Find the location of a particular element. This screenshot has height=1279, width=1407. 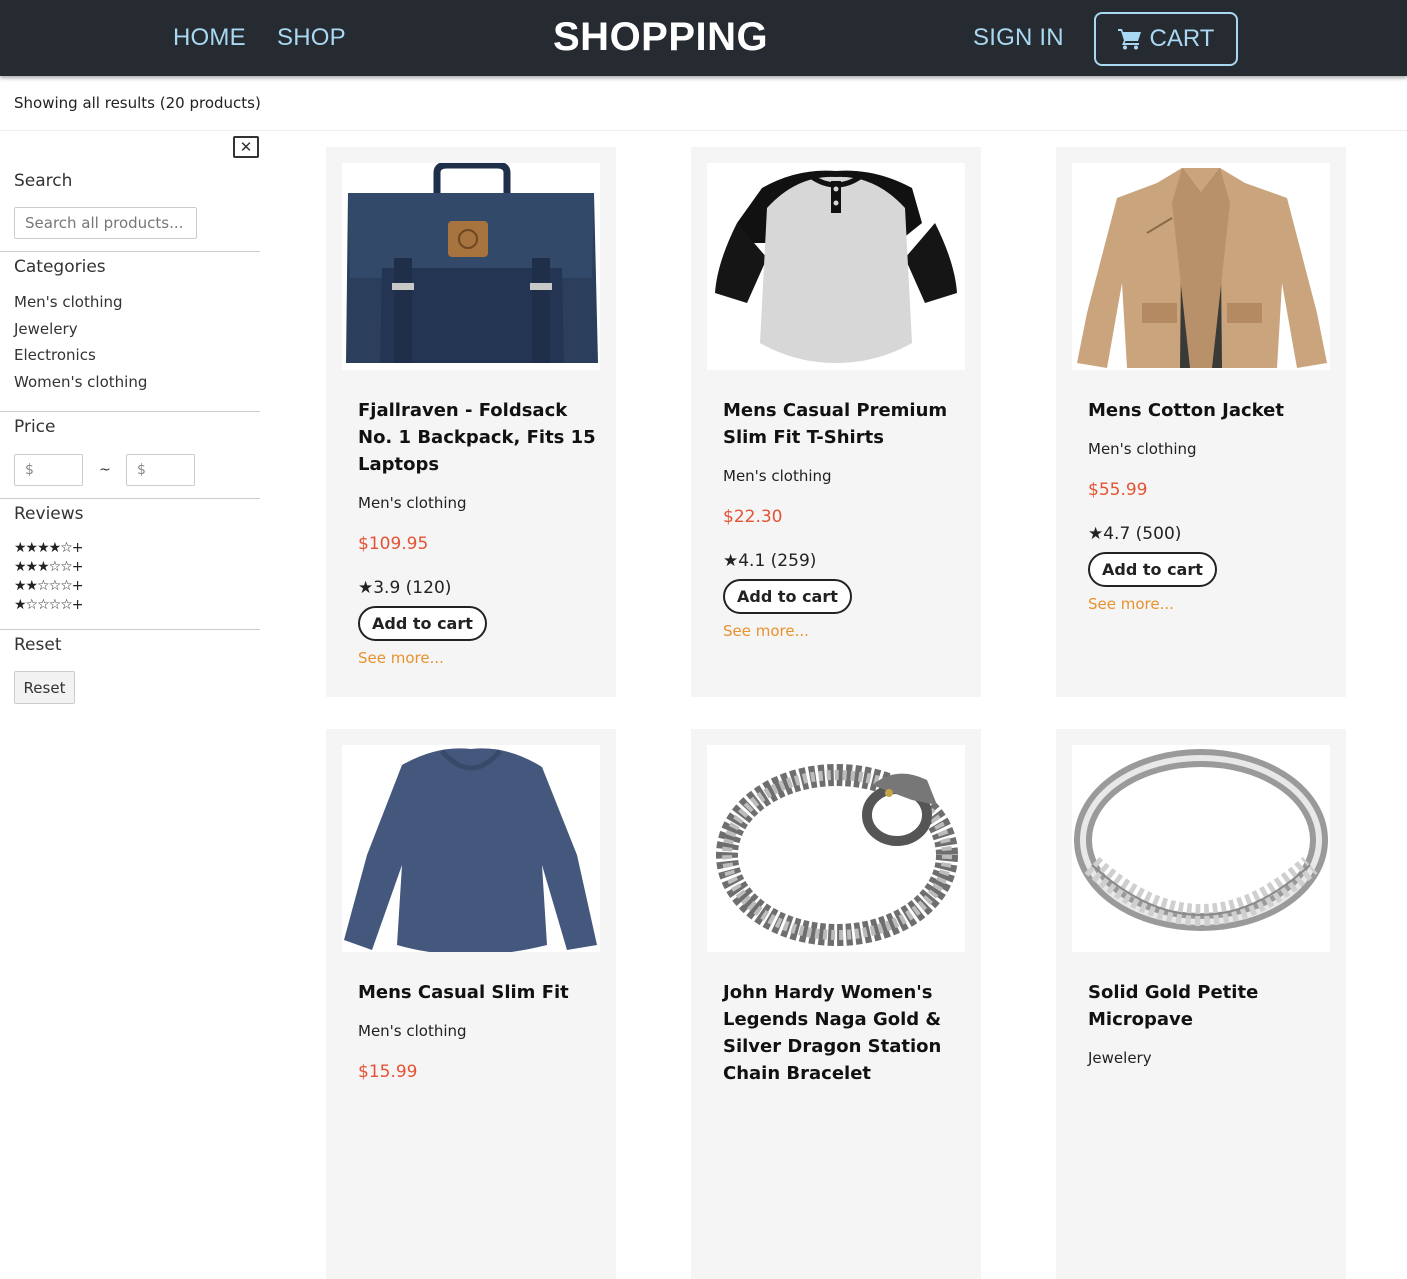

category-mens-clothing: Men's clothing is located at coordinates (68, 302).